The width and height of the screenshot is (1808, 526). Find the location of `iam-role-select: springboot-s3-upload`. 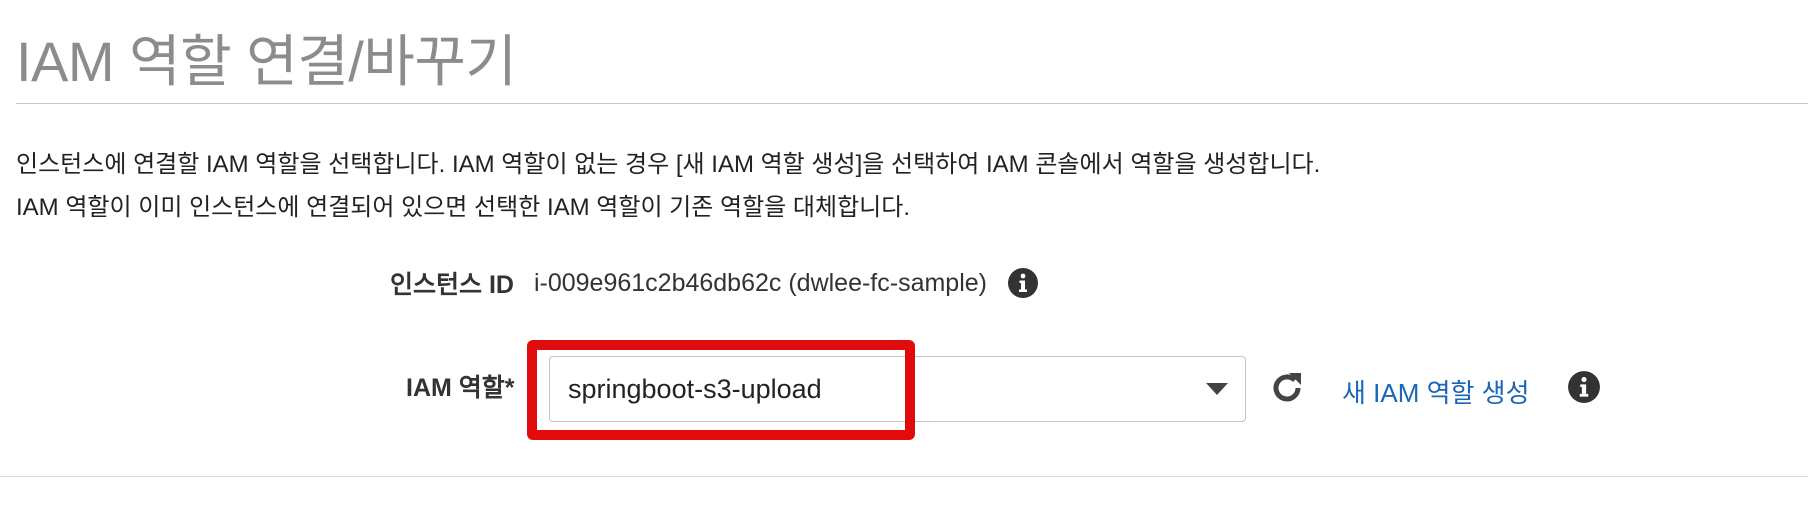

iam-role-select: springboot-s3-upload is located at coordinates (897, 389).